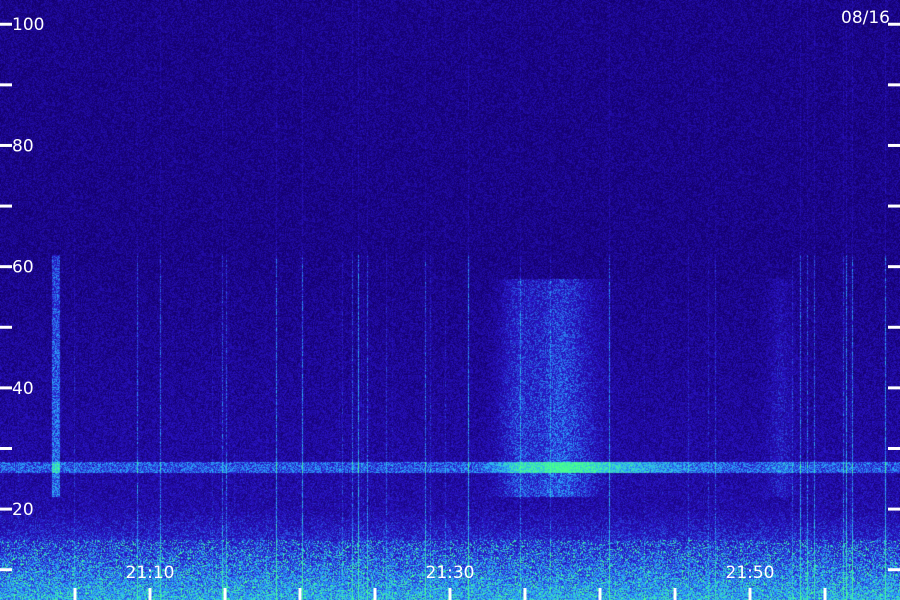 Image resolution: width=900 pixels, height=600 pixels. Describe the element at coordinates (150, 573) in the screenshot. I see `x-tick-label: 21:10` at that location.